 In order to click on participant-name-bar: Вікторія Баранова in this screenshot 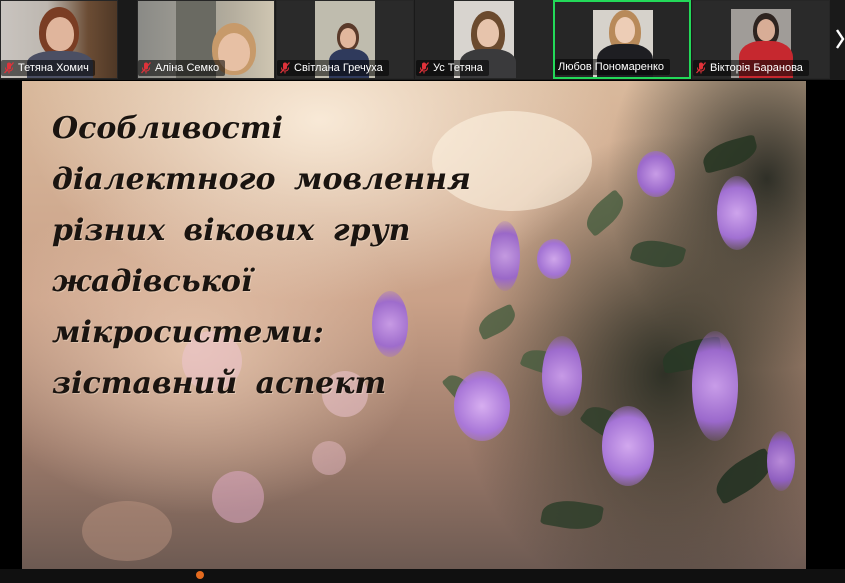, I will do `click(751, 68)`.